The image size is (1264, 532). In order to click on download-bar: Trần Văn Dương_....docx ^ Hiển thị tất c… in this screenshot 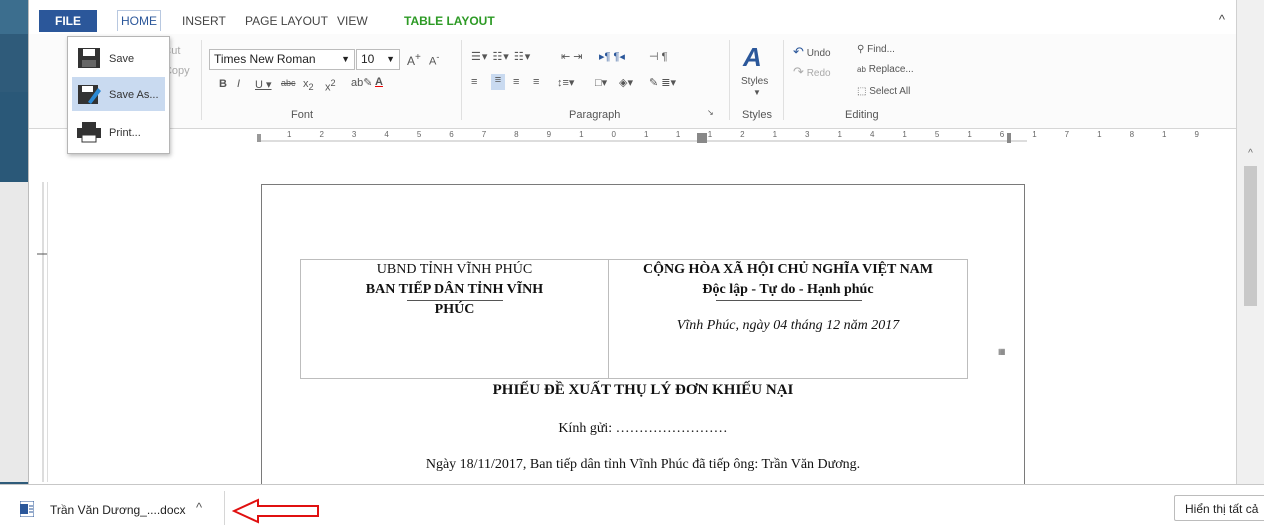, I will do `click(632, 508)`.